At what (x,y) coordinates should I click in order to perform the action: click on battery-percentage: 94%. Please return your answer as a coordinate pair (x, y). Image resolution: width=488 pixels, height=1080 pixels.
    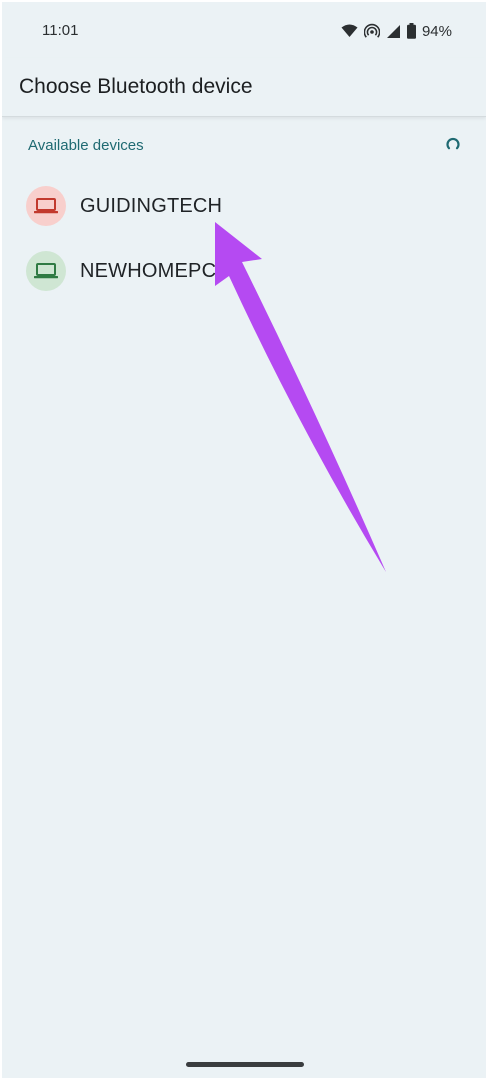
    Looking at the image, I should click on (436, 31).